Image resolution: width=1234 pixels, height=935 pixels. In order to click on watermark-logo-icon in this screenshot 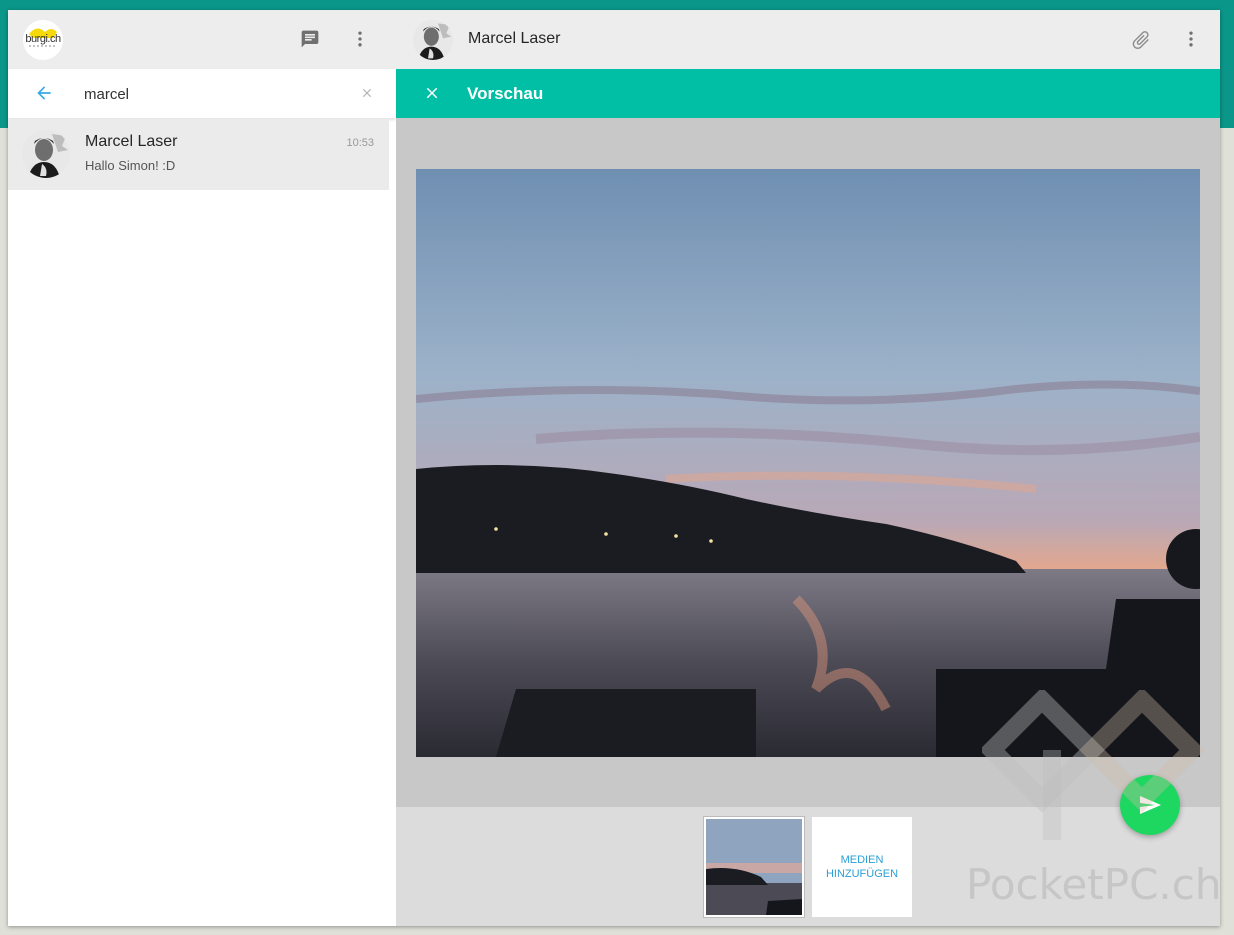, I will do `click(1093, 765)`.